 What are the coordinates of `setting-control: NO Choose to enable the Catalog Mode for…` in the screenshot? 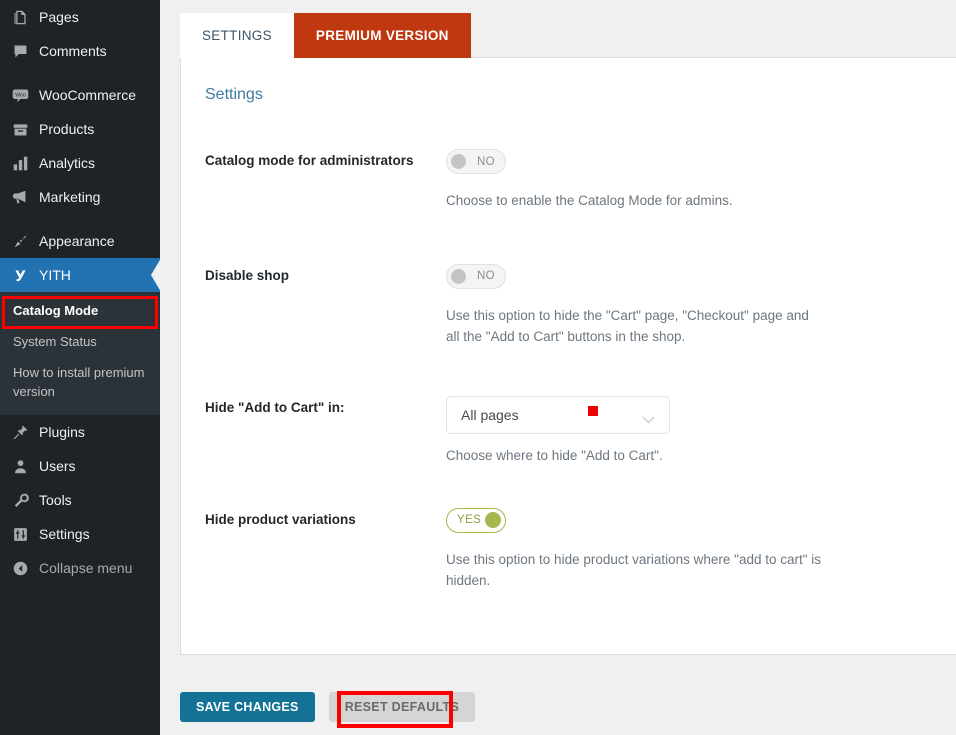 It's located at (699, 180).